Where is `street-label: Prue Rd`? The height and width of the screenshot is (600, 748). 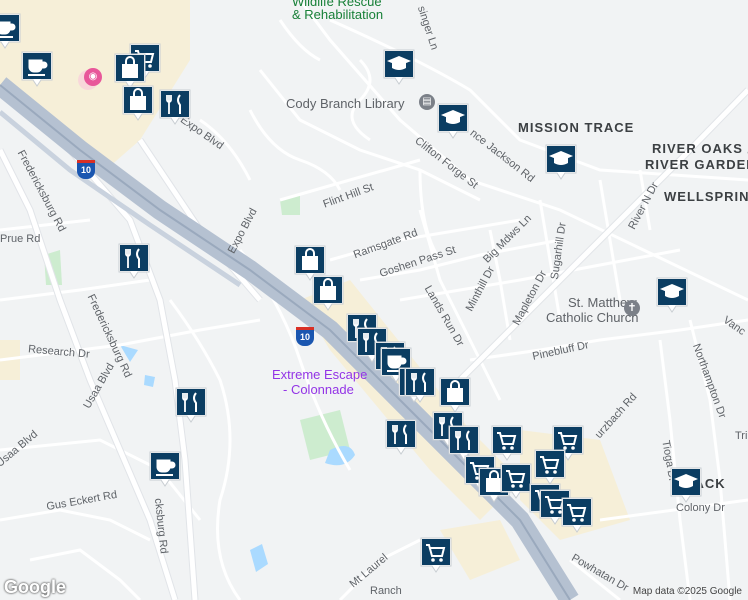
street-label: Prue Rd is located at coordinates (20, 239).